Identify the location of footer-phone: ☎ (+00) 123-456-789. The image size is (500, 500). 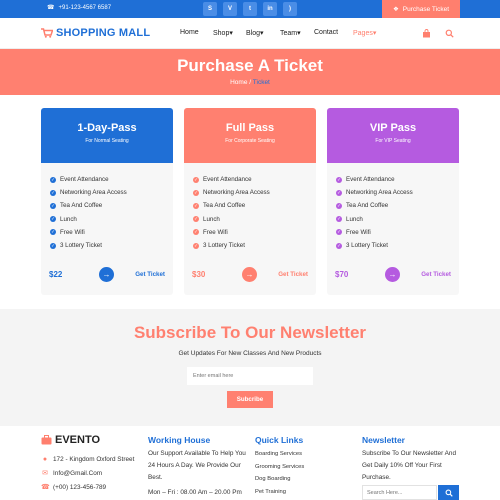
(87, 487).